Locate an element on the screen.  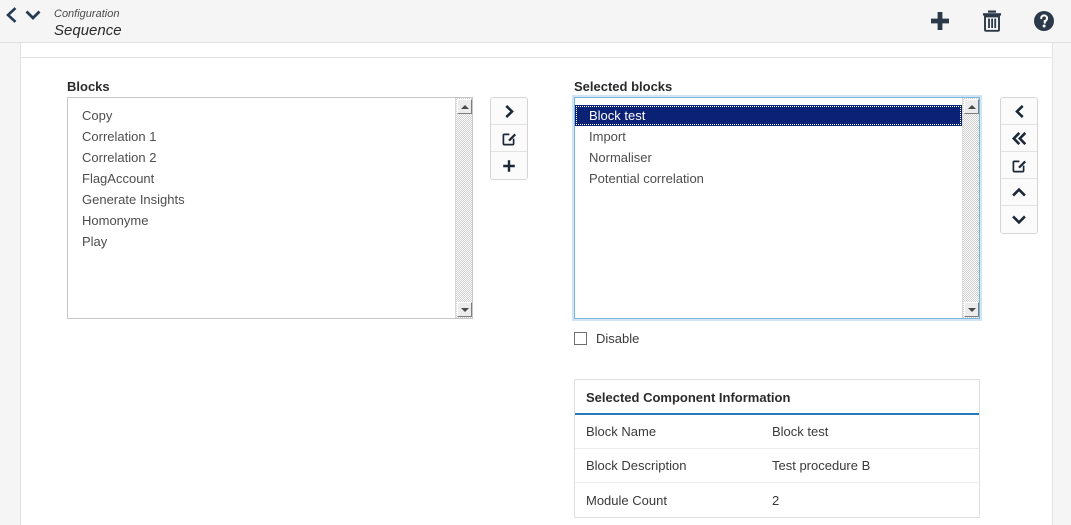
trash-icon is located at coordinates (992, 21).